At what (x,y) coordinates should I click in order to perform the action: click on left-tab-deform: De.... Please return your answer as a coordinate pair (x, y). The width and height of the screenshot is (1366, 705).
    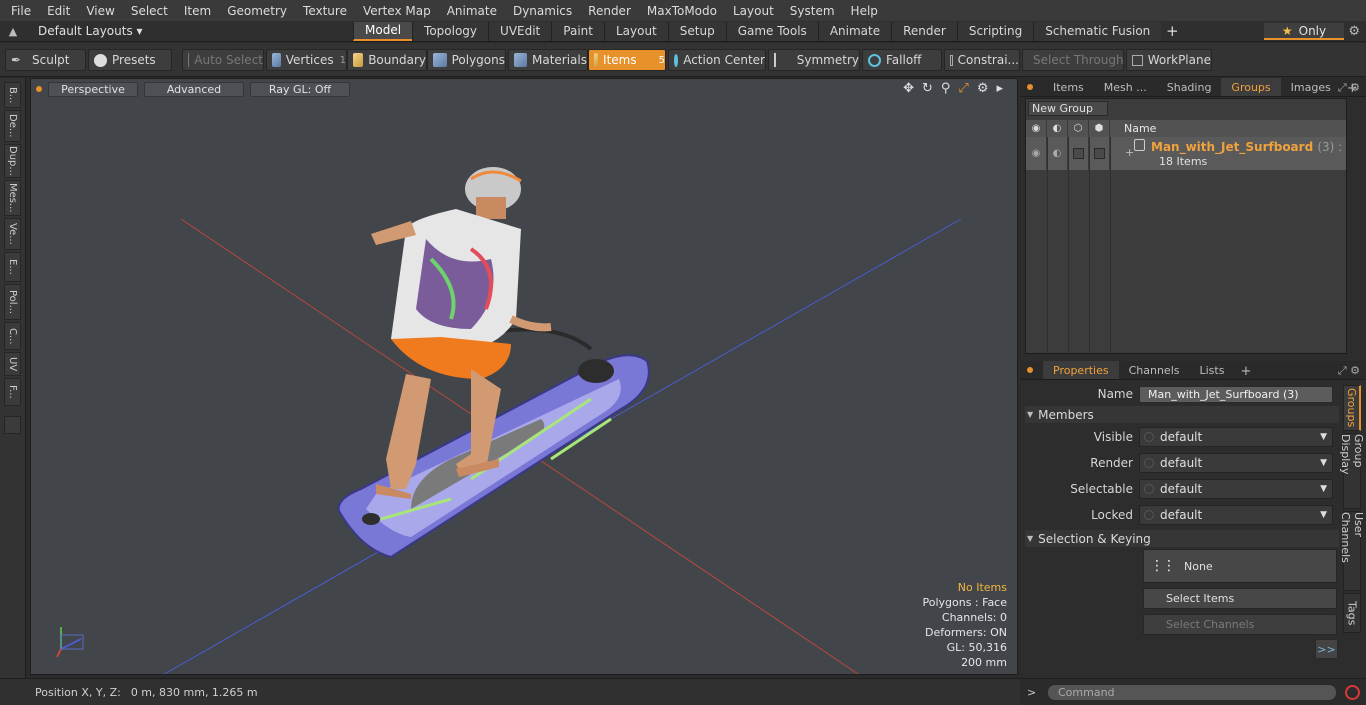
    Looking at the image, I should click on (12, 126).